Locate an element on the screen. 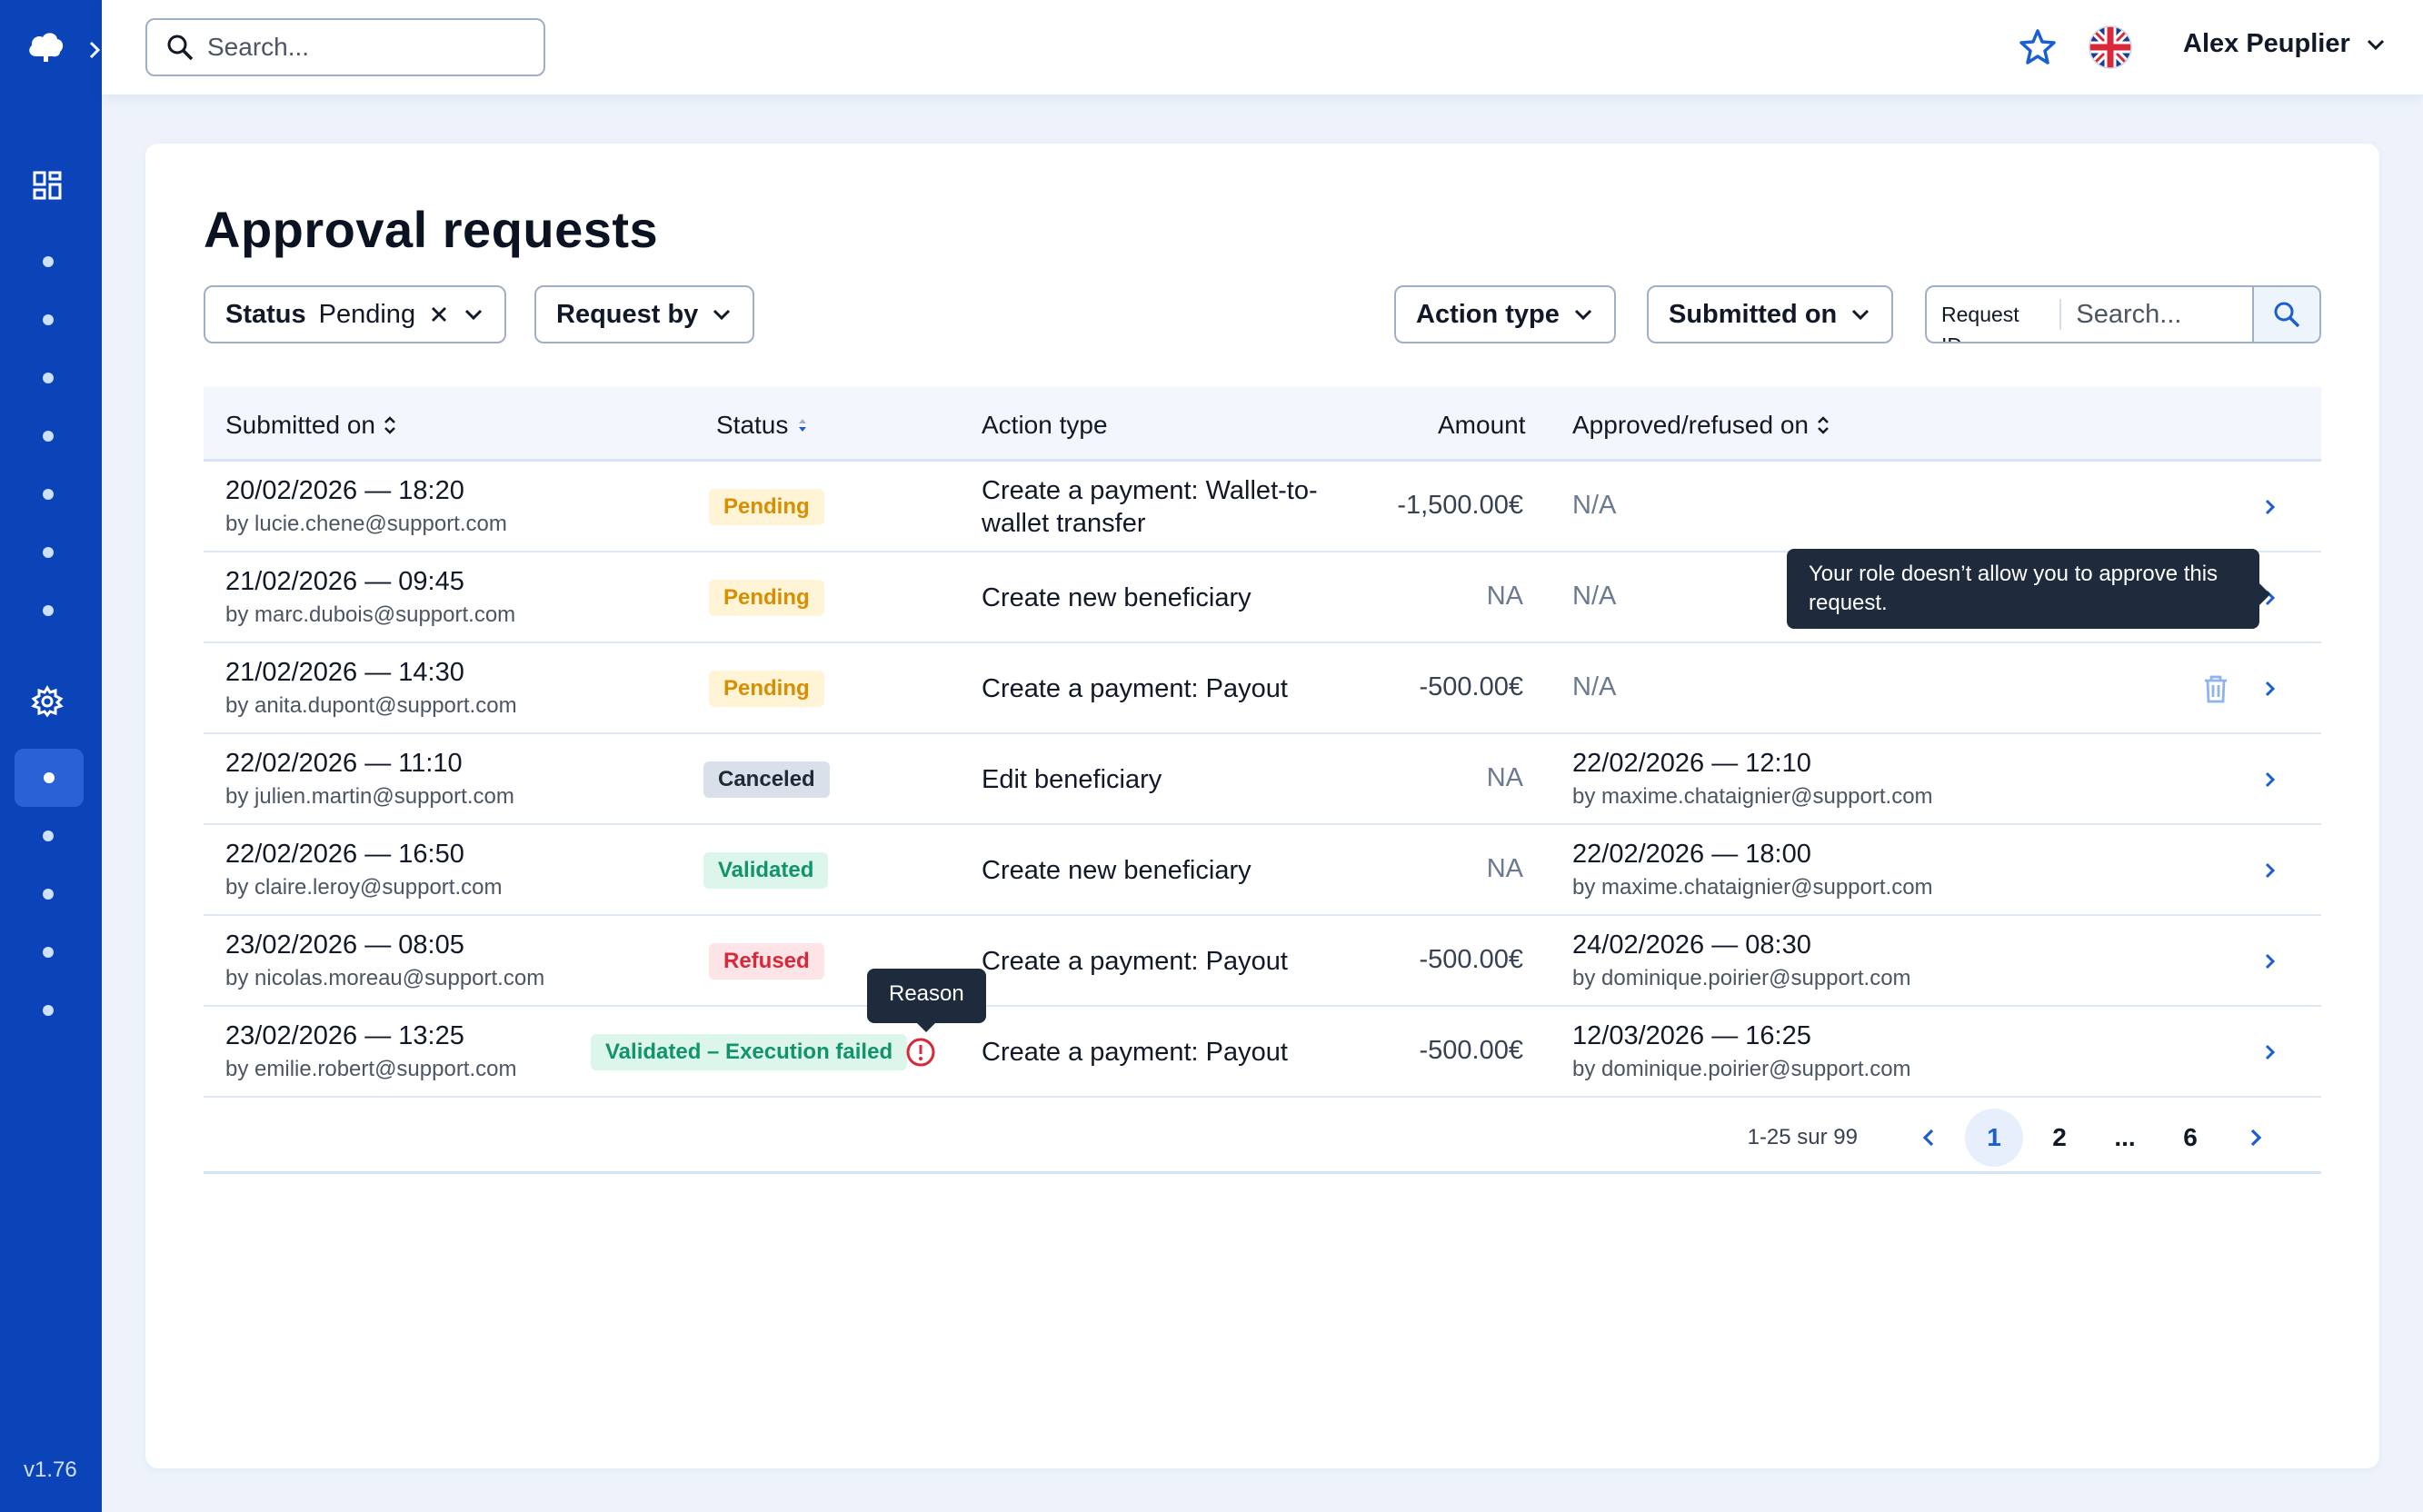 The image size is (2423, 1512). search-input is located at coordinates (370, 47).